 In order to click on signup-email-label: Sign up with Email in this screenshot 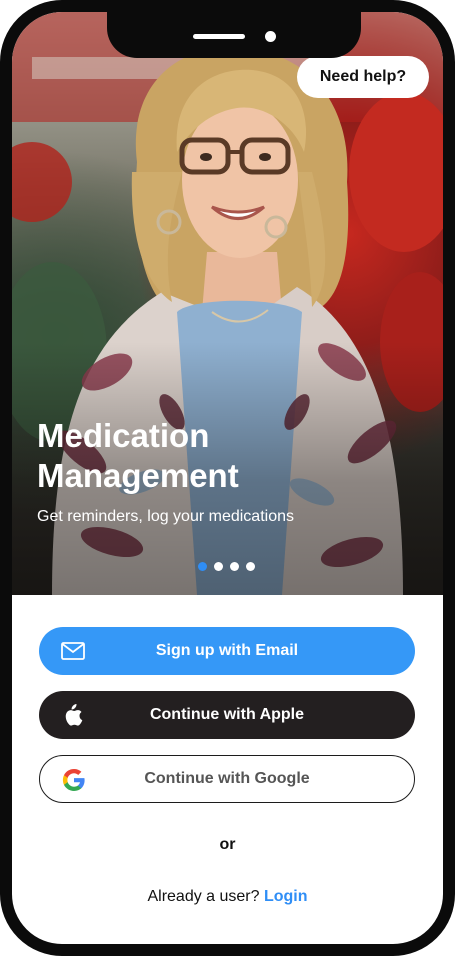, I will do `click(227, 650)`.